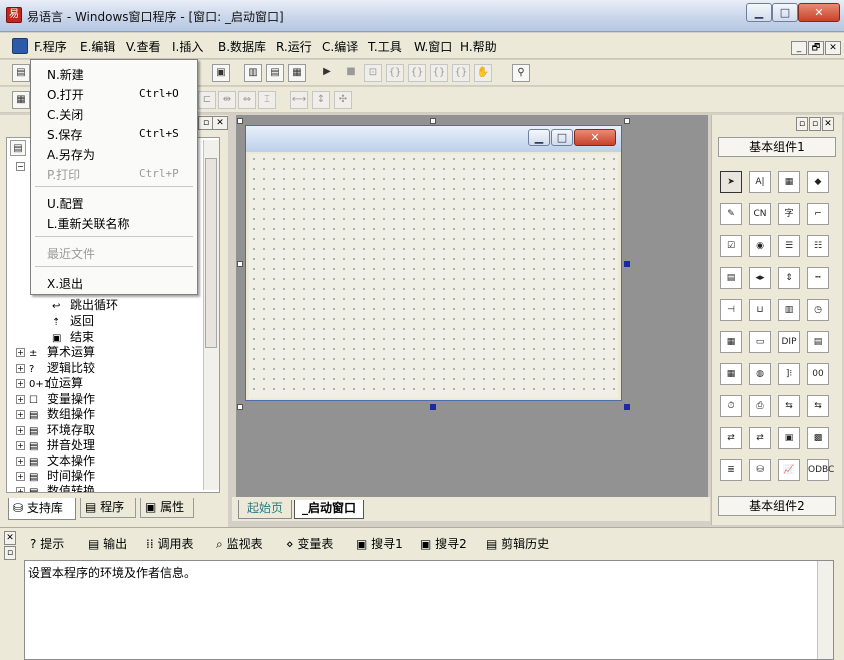 The image size is (844, 660). What do you see at coordinates (55, 413) in the screenshot?
I see `tree-group-array: + ▤ 数组操作` at bounding box center [55, 413].